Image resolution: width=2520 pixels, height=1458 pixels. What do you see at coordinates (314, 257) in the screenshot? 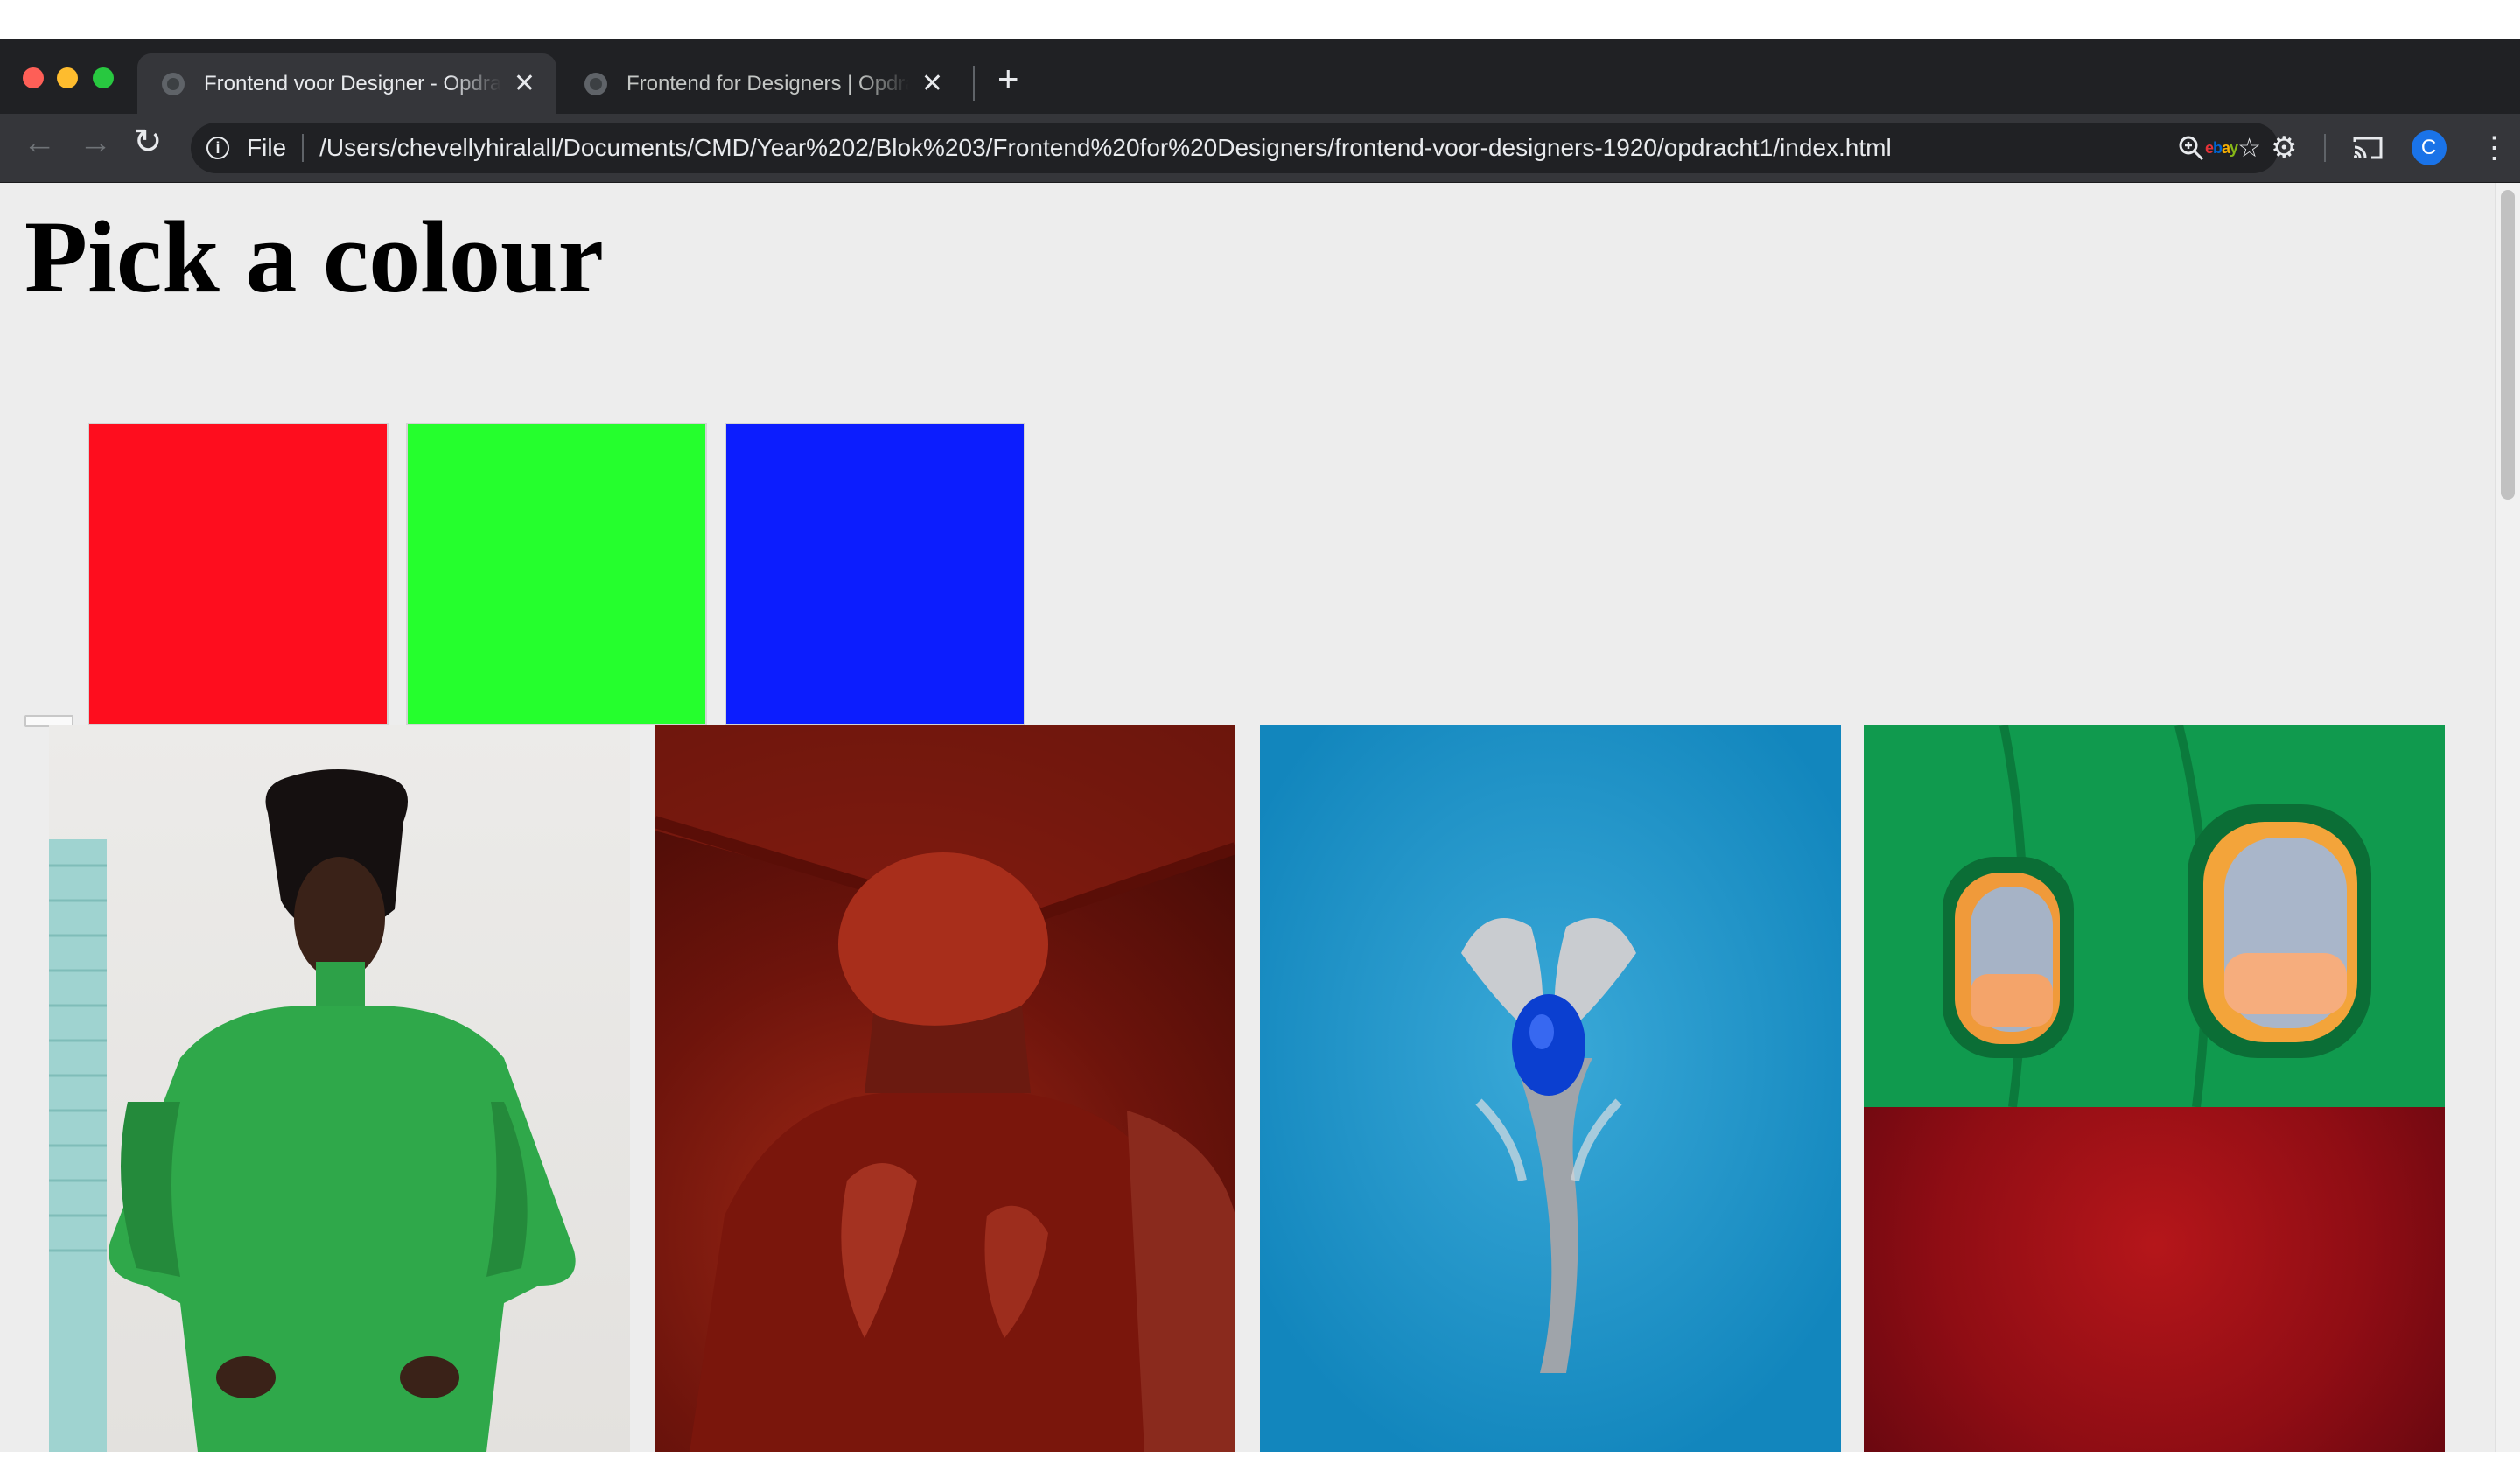
I see `page-title: Pick a colour` at bounding box center [314, 257].